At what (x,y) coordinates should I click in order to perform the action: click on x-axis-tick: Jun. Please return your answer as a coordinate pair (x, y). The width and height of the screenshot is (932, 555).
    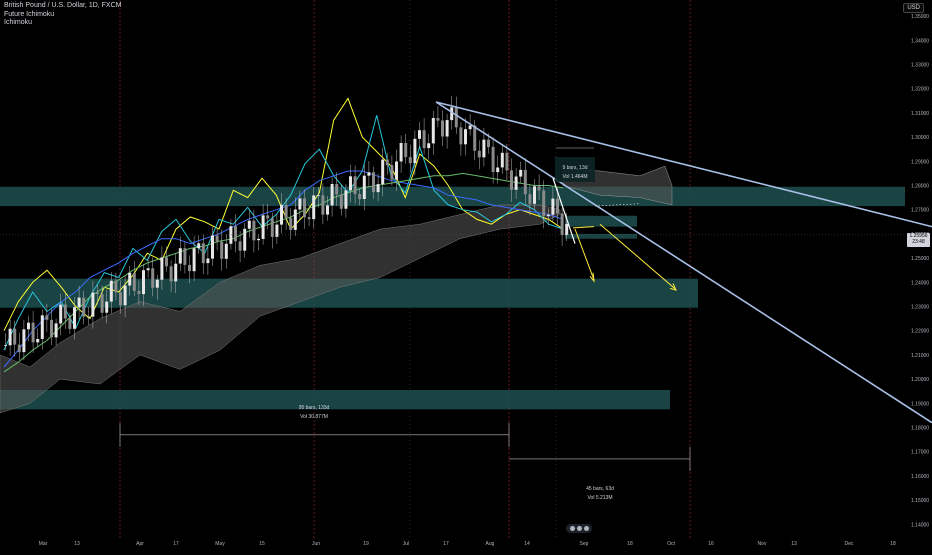
    Looking at the image, I should click on (316, 544).